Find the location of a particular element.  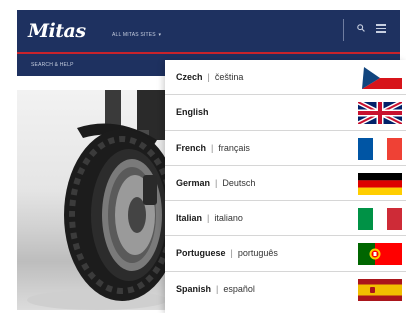

hamburger-menu-icon is located at coordinates (381, 28).